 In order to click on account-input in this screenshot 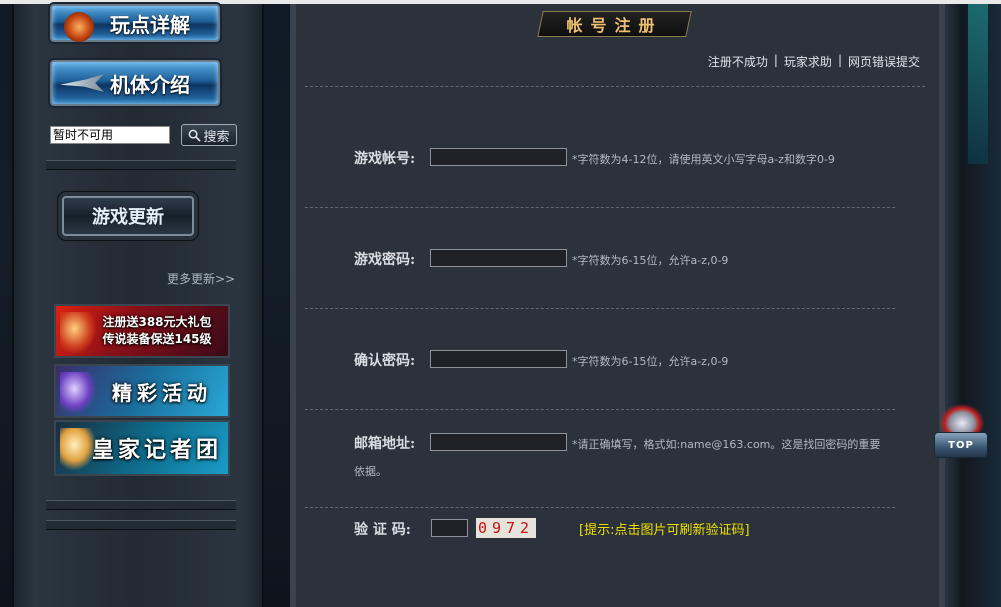, I will do `click(498, 157)`.